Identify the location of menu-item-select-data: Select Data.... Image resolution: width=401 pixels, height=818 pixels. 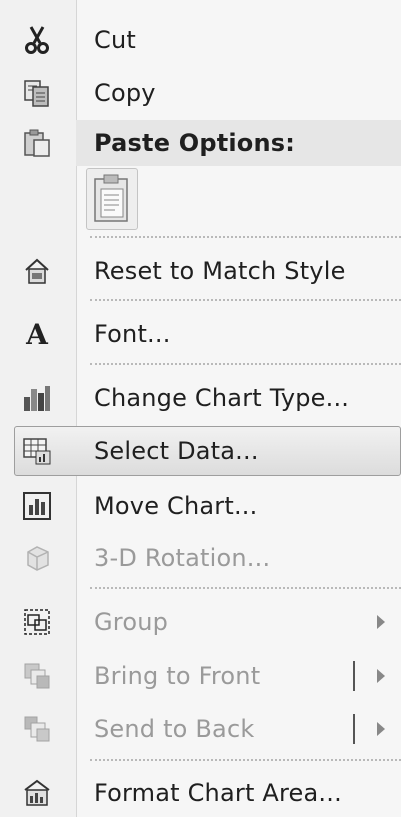
(207, 451).